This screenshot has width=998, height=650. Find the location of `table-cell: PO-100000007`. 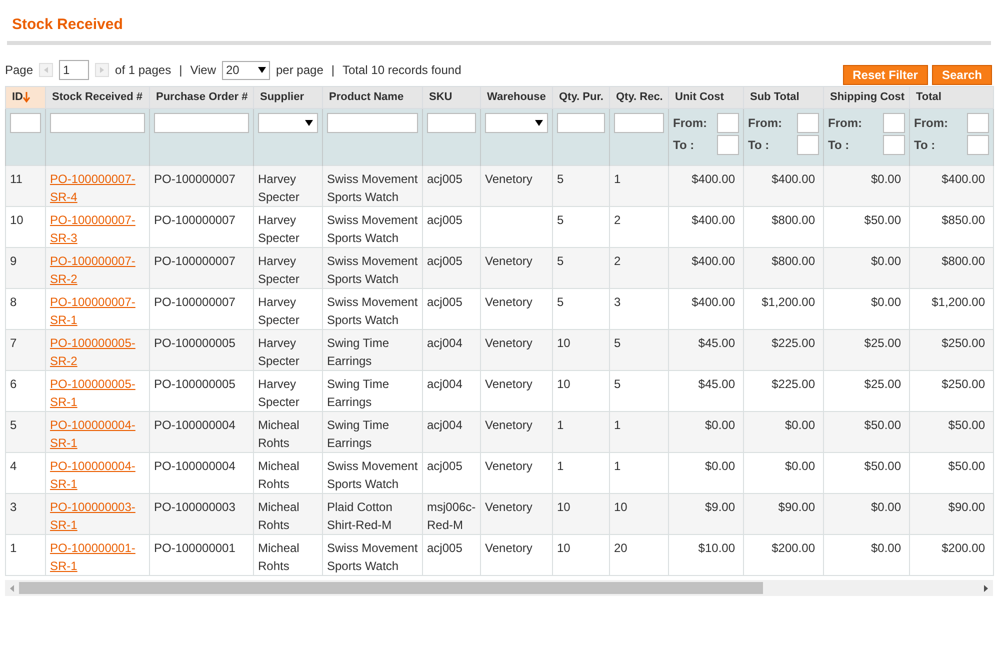

table-cell: PO-100000007 is located at coordinates (195, 220).